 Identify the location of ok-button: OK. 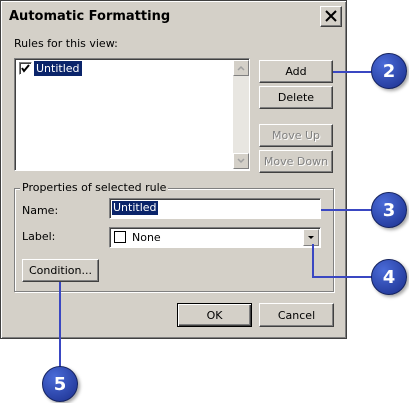
(214, 315).